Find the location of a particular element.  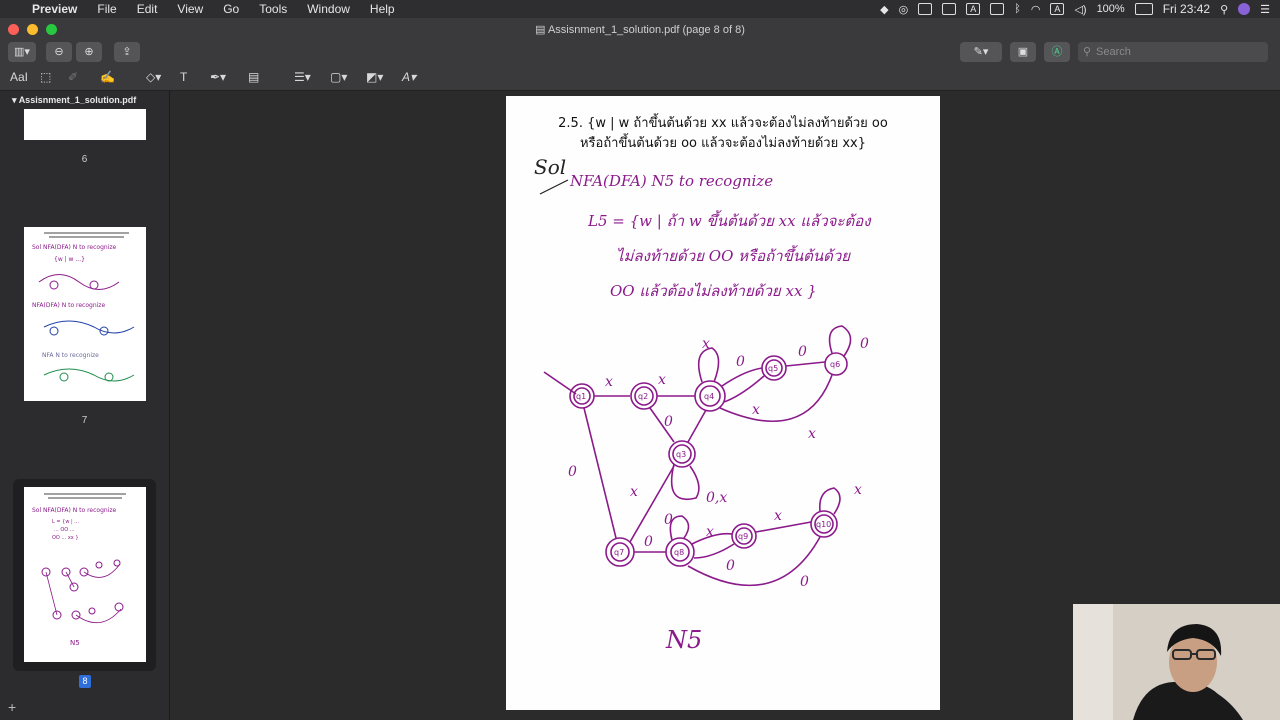

wifi-icon: ◠ is located at coordinates (1036, 9).